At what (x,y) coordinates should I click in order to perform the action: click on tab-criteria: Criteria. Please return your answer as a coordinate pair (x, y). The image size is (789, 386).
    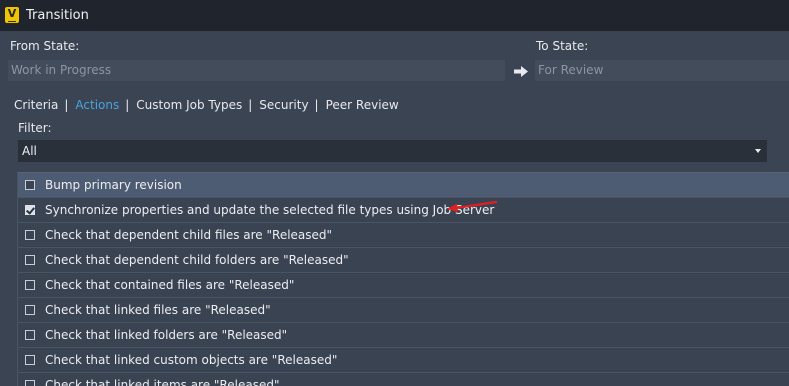
    Looking at the image, I should click on (36, 105).